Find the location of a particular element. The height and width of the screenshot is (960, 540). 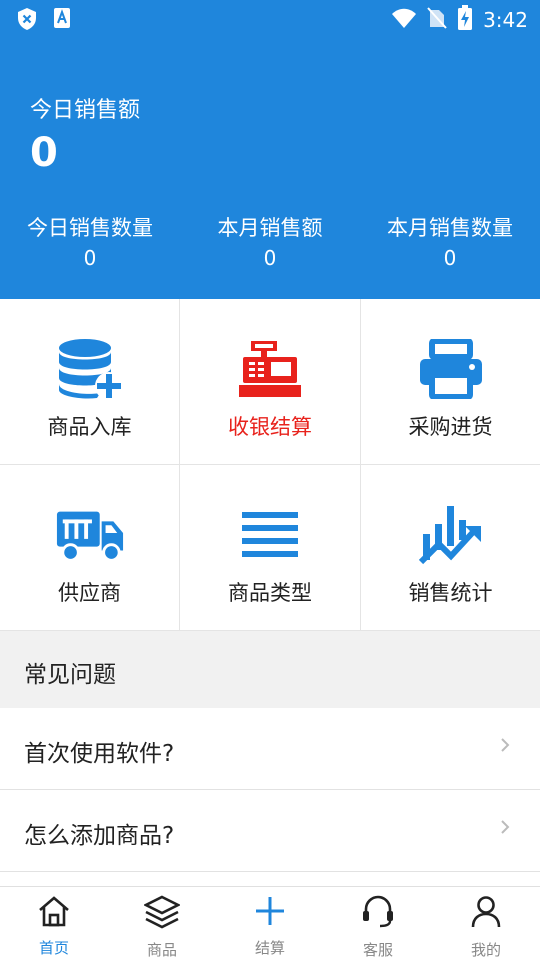

shield-icon is located at coordinates (27, 21).